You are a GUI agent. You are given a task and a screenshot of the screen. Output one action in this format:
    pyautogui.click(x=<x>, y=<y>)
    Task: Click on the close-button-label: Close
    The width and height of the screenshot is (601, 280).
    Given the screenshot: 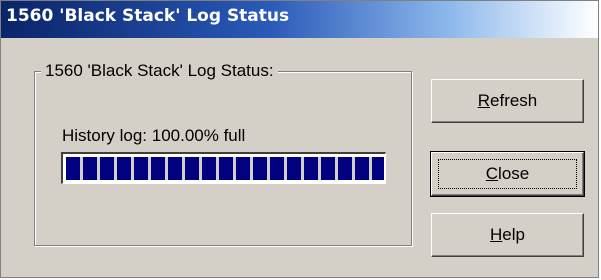 What is the action you would take?
    pyautogui.click(x=507, y=174)
    